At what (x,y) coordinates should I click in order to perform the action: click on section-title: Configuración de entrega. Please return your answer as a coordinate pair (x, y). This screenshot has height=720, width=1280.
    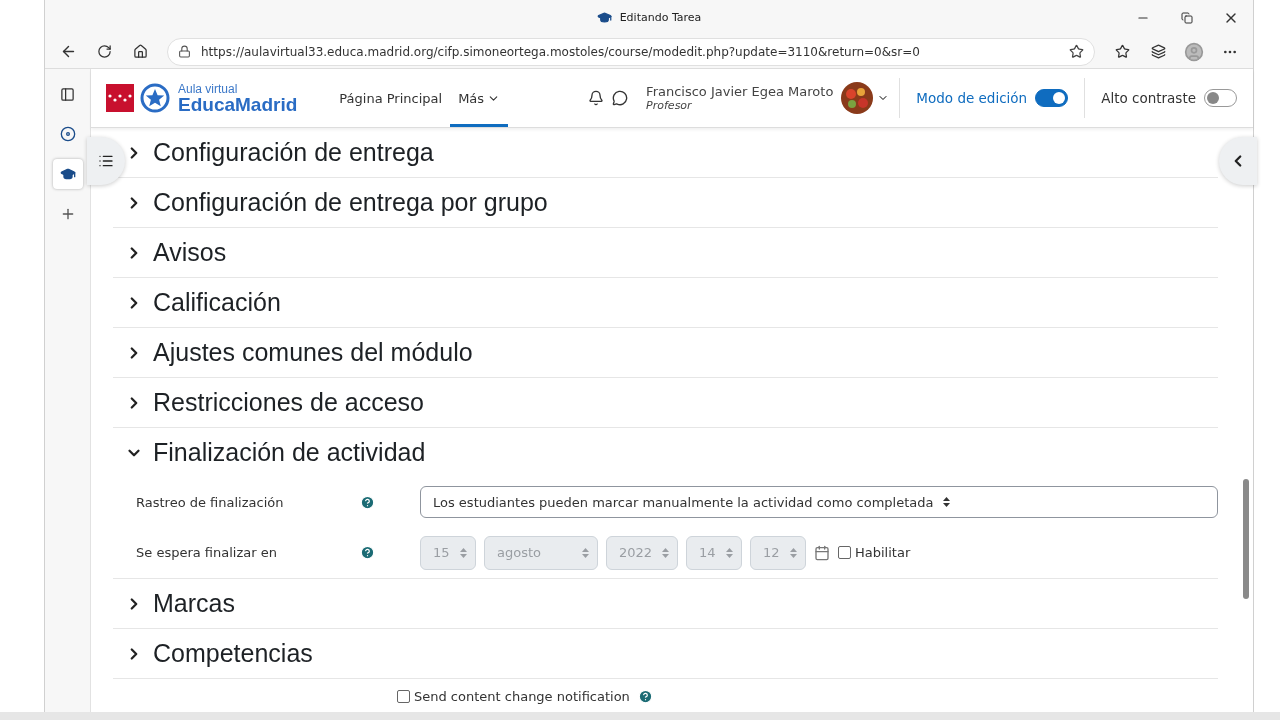
    Looking at the image, I should click on (293, 152).